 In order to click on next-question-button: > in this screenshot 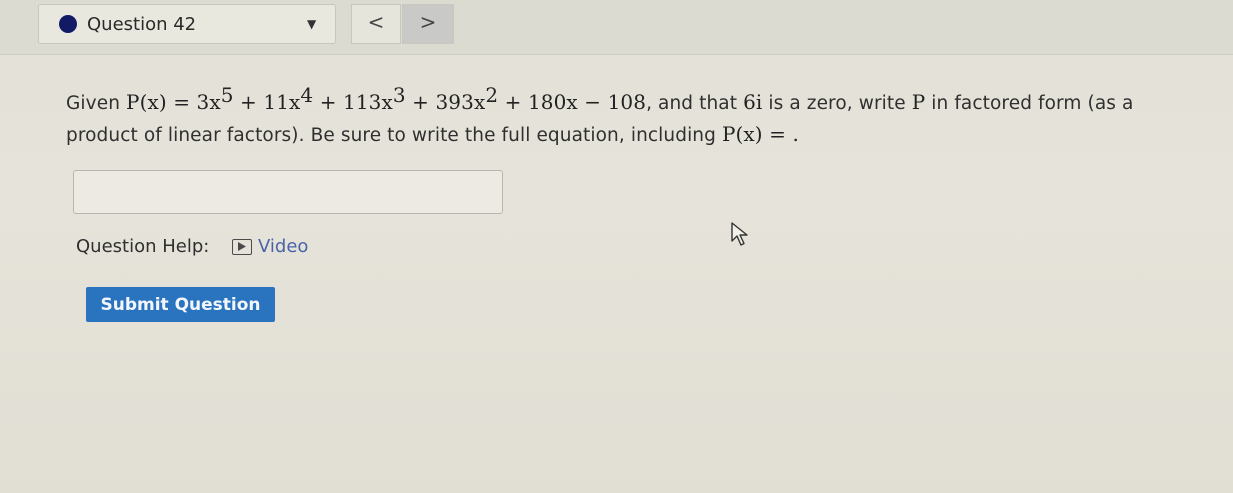, I will do `click(428, 24)`.